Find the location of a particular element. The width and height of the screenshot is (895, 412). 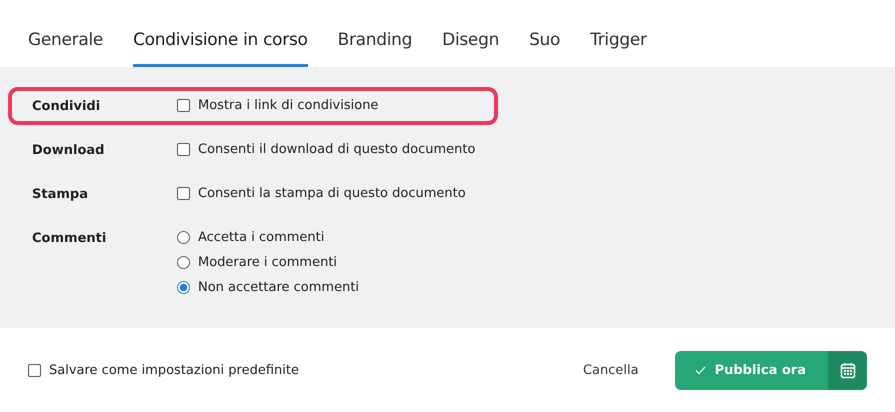

check-icon is located at coordinates (700, 370).